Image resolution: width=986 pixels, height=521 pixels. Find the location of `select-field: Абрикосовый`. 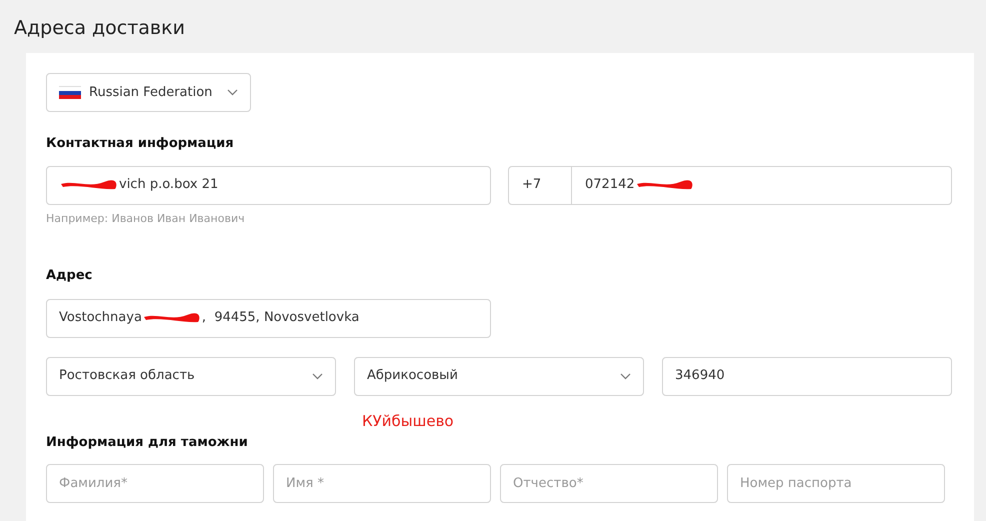

select-field: Абрикосовый is located at coordinates (499, 376).